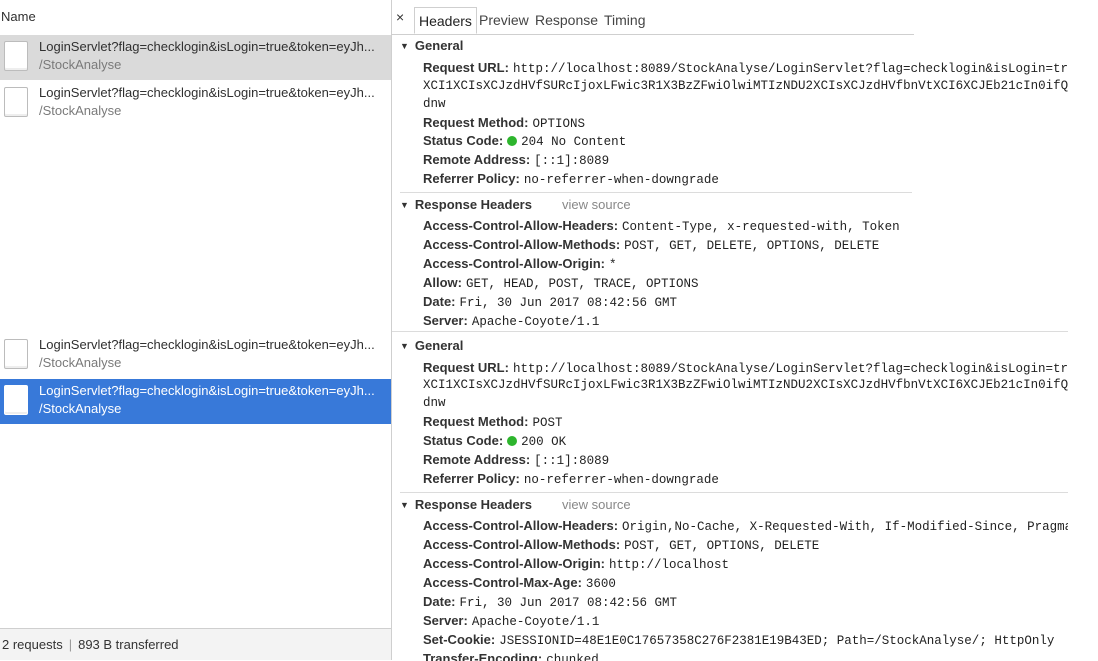 The height and width of the screenshot is (661, 1098). Describe the element at coordinates (504, 20) in the screenshot. I see `tab-preview: Preview` at that location.